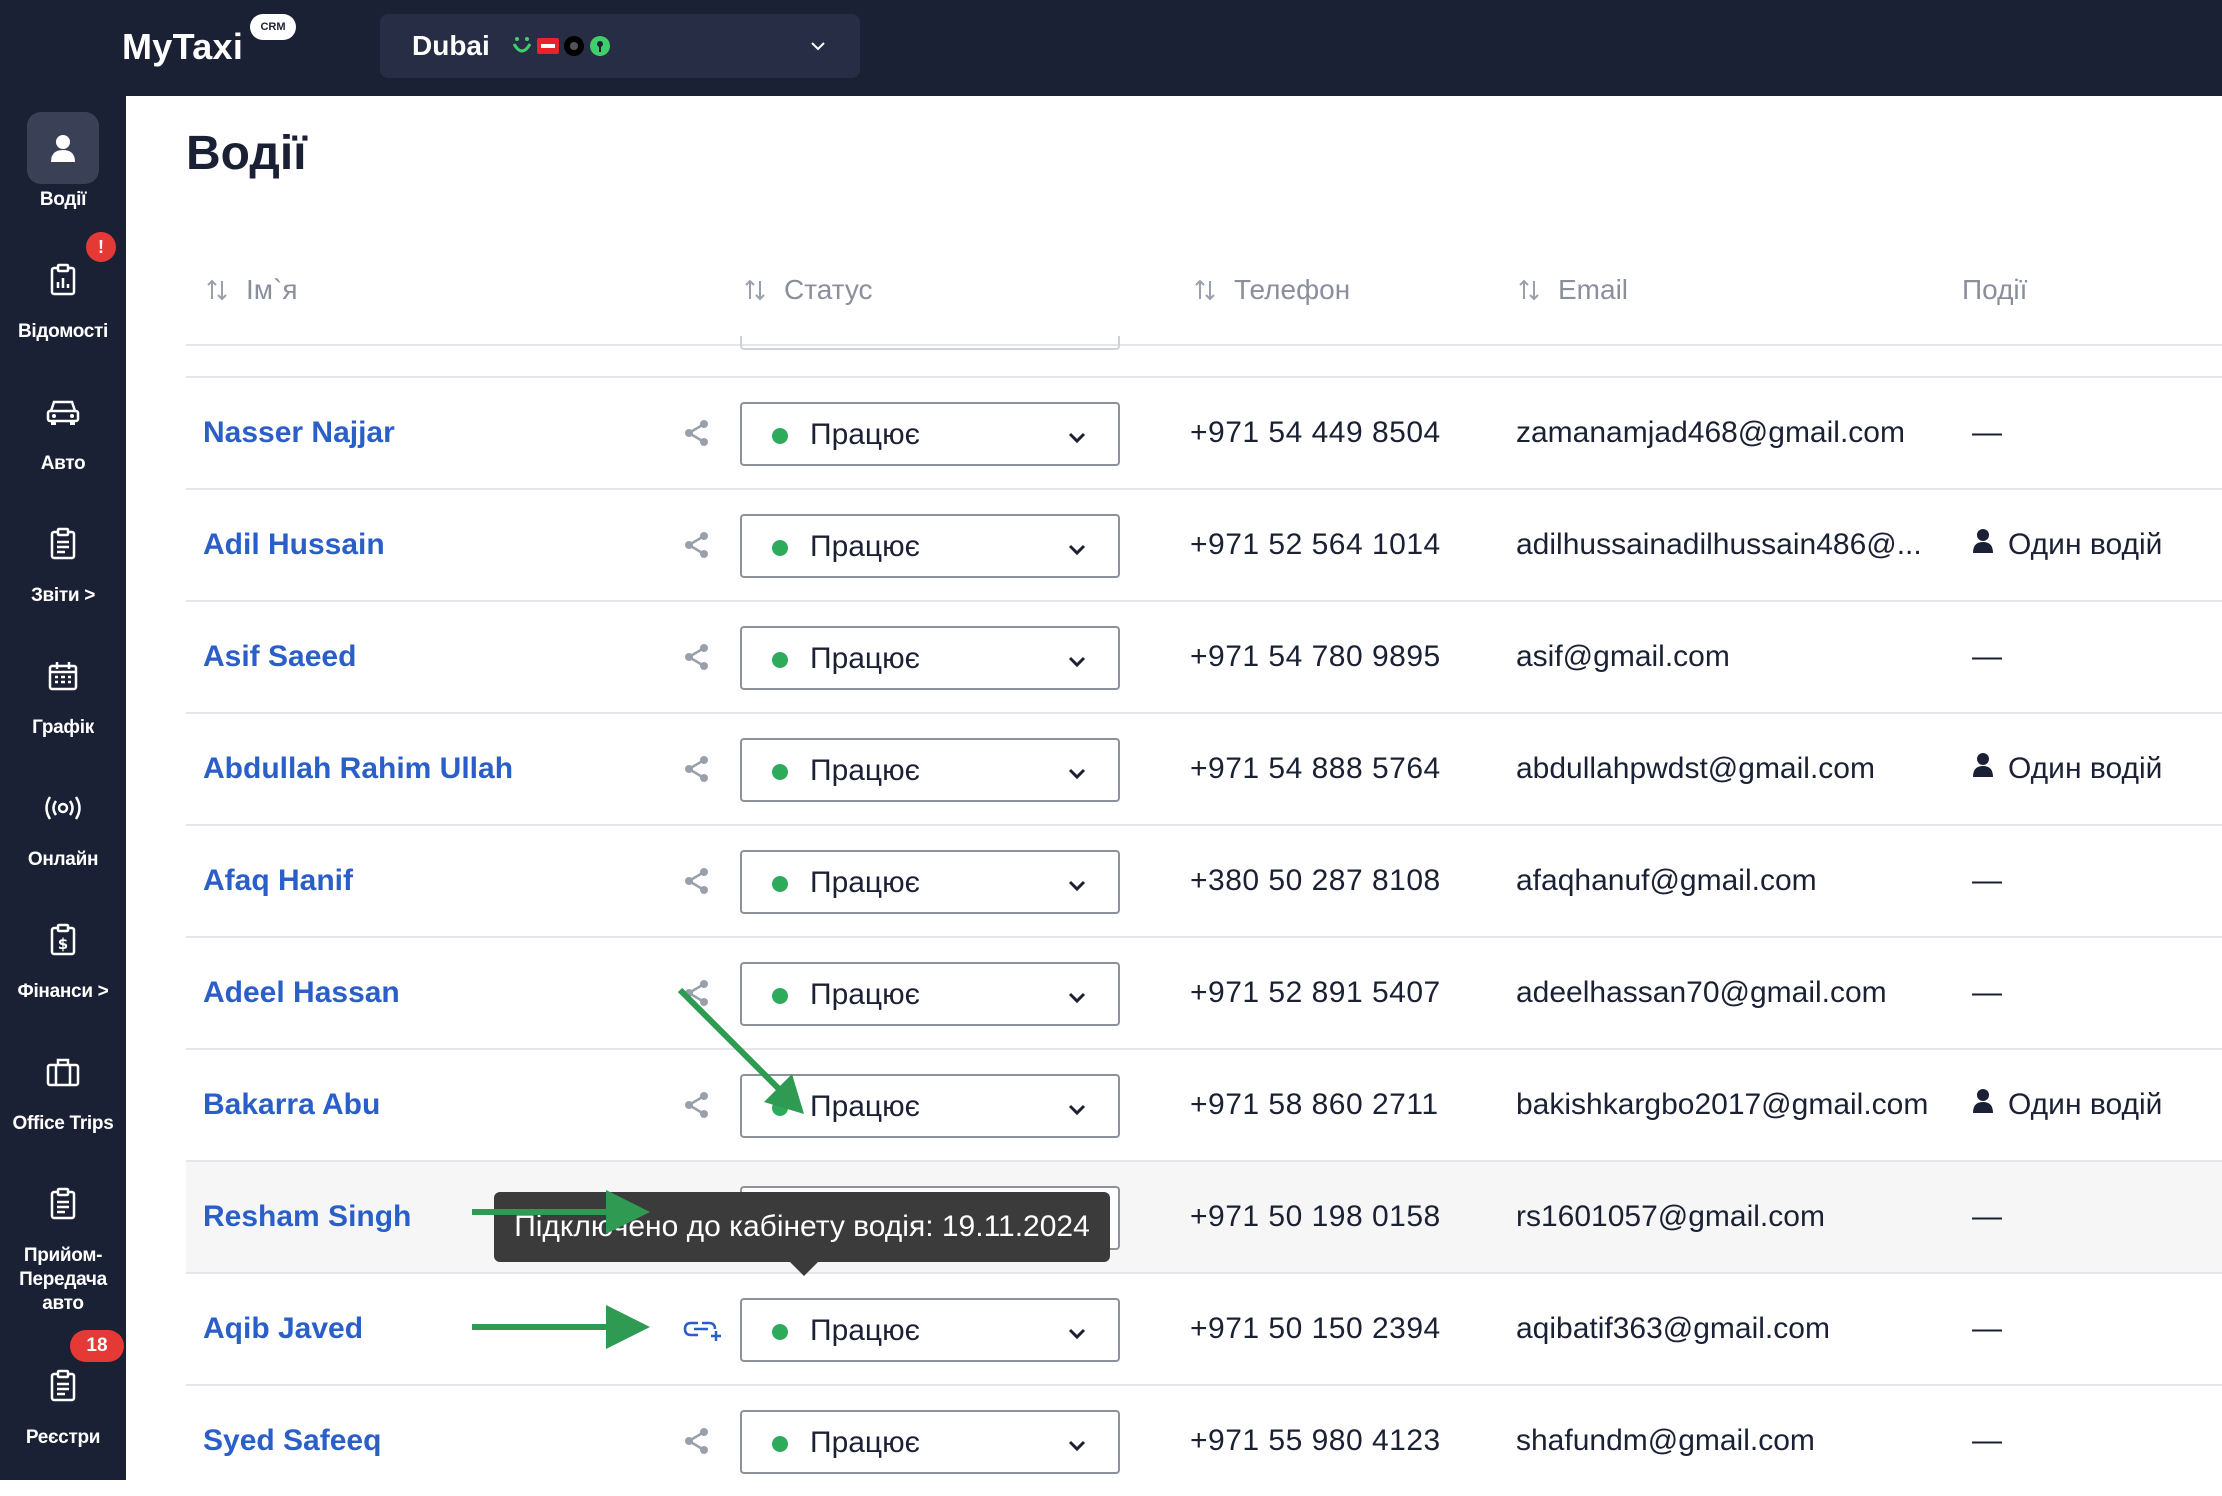  What do you see at coordinates (278, 881) in the screenshot?
I see `driver-name-link: Afaq Hanif` at bounding box center [278, 881].